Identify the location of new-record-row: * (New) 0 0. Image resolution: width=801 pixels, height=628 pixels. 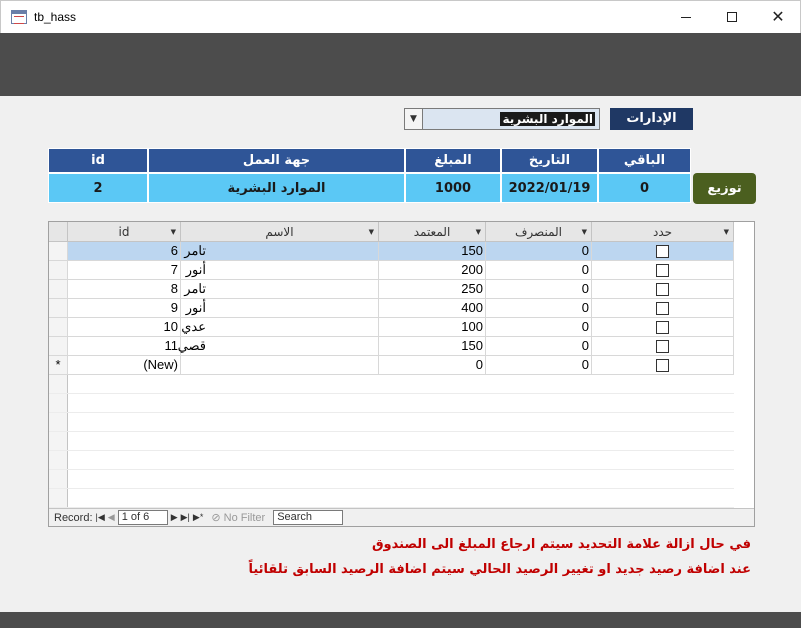
(391, 365).